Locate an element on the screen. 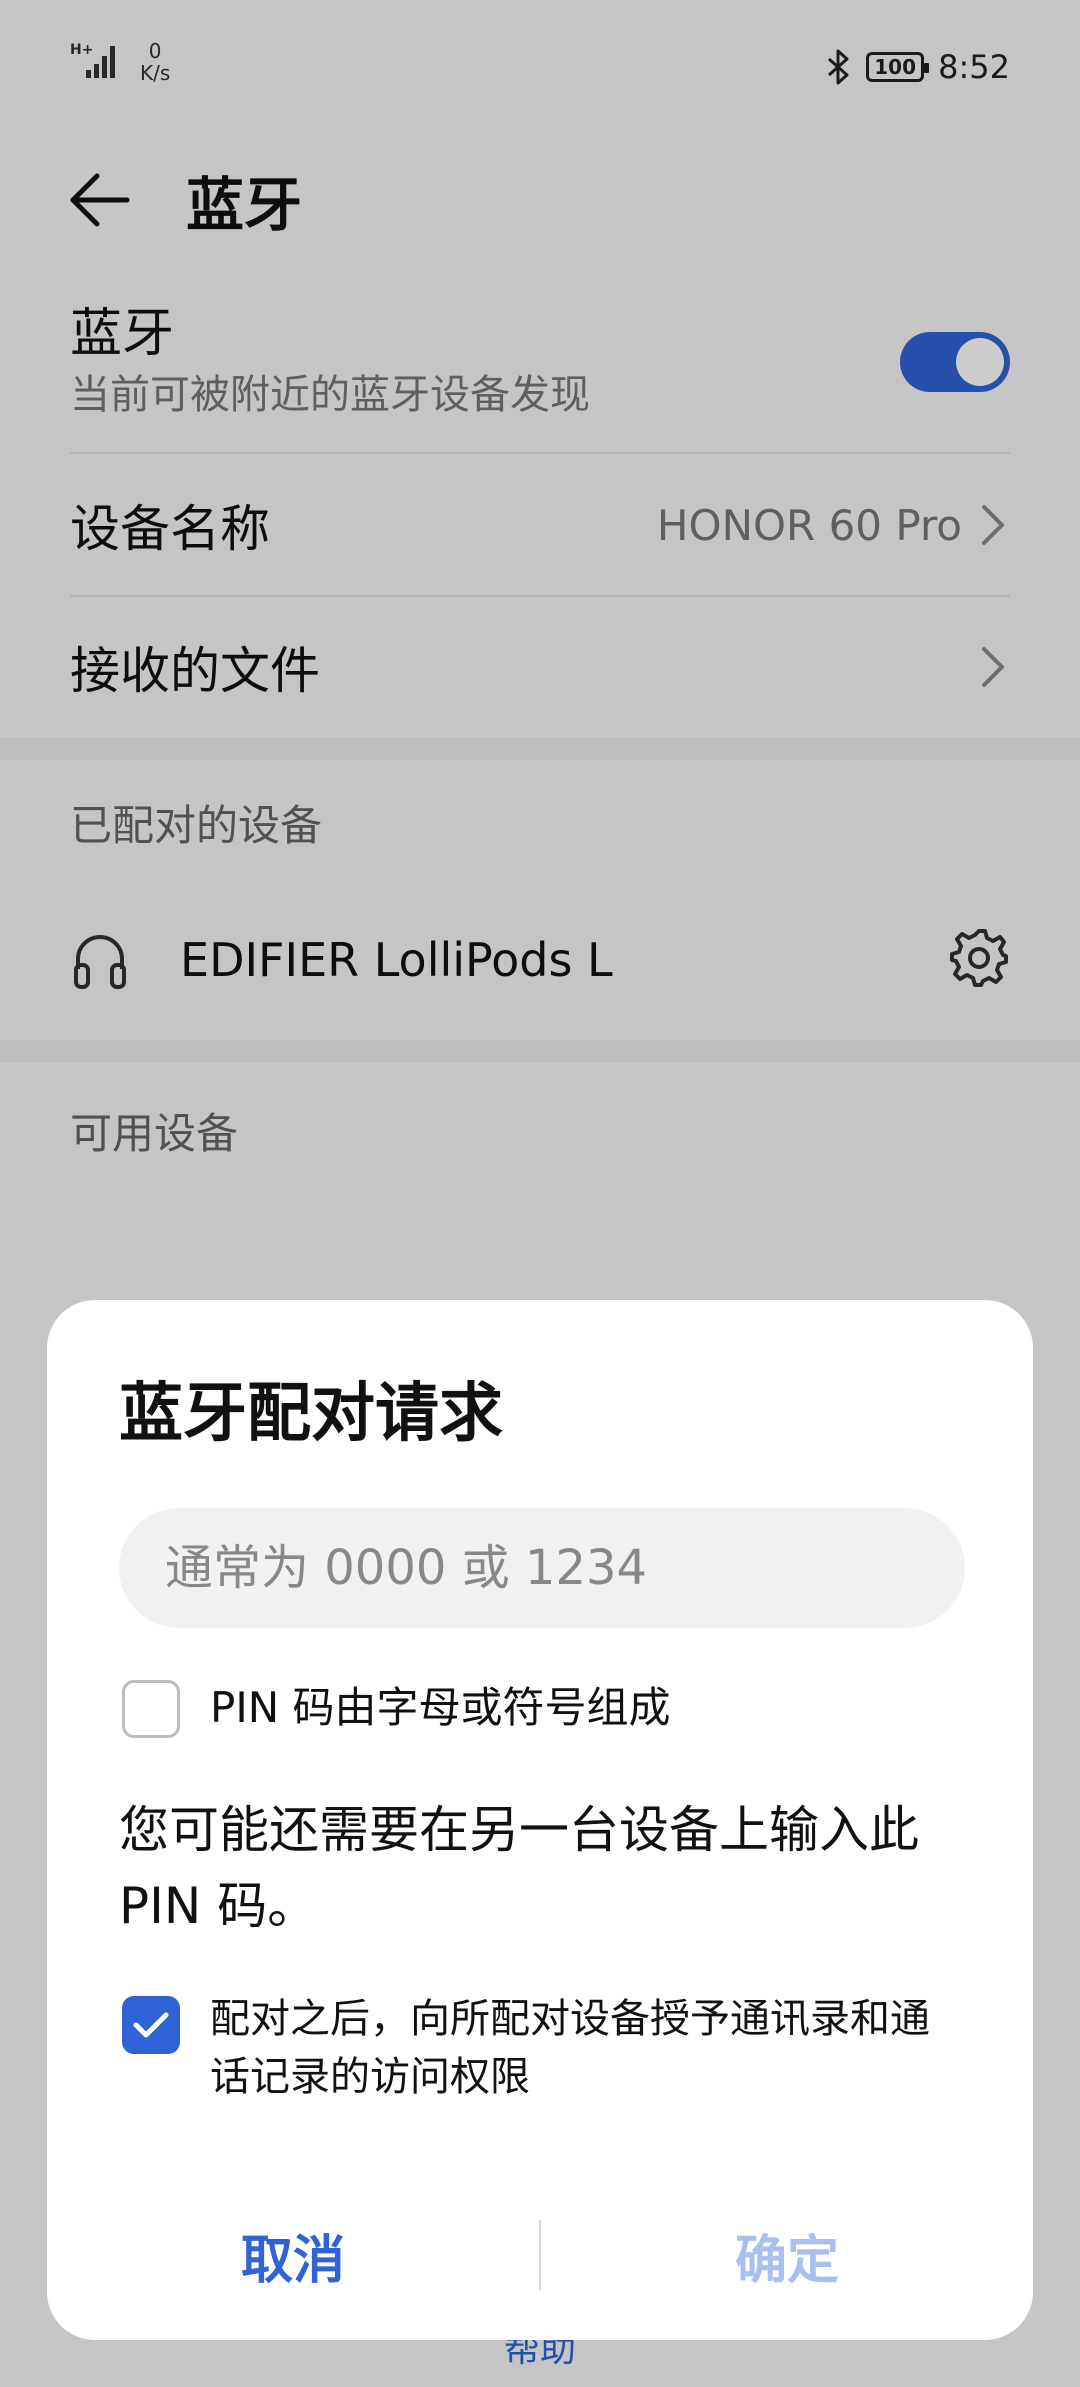 This screenshot has width=1080, height=2387. dialog-buttons: 取消 确定 is located at coordinates (540, 2255).